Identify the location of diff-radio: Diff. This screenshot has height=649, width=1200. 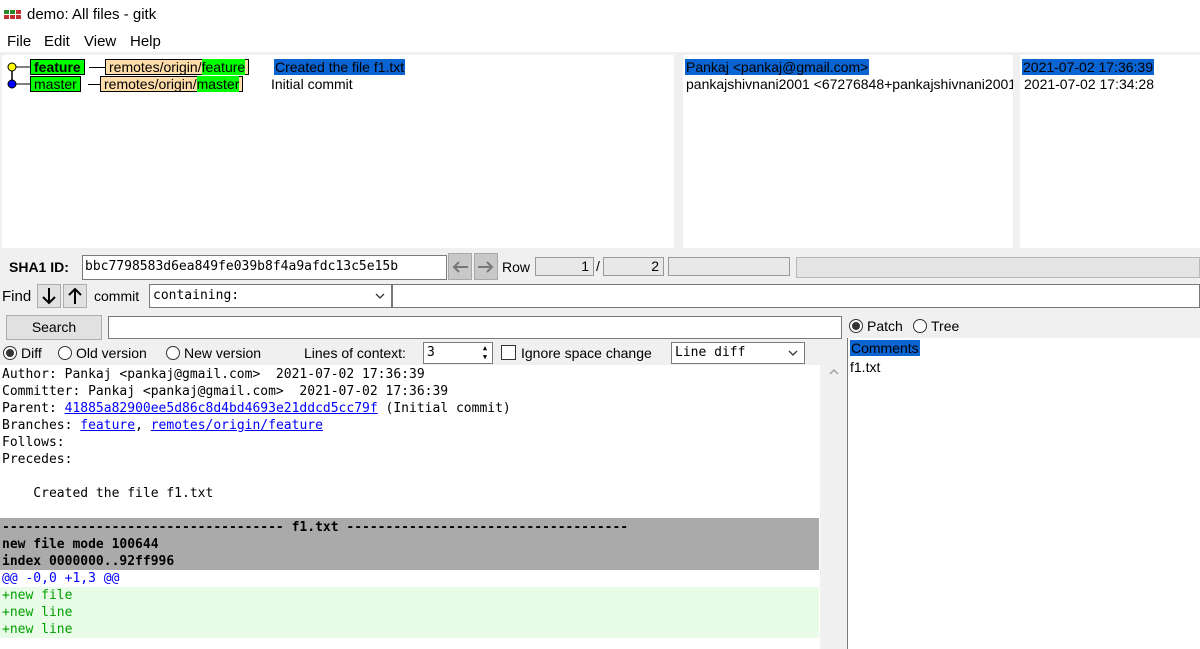
(22, 353).